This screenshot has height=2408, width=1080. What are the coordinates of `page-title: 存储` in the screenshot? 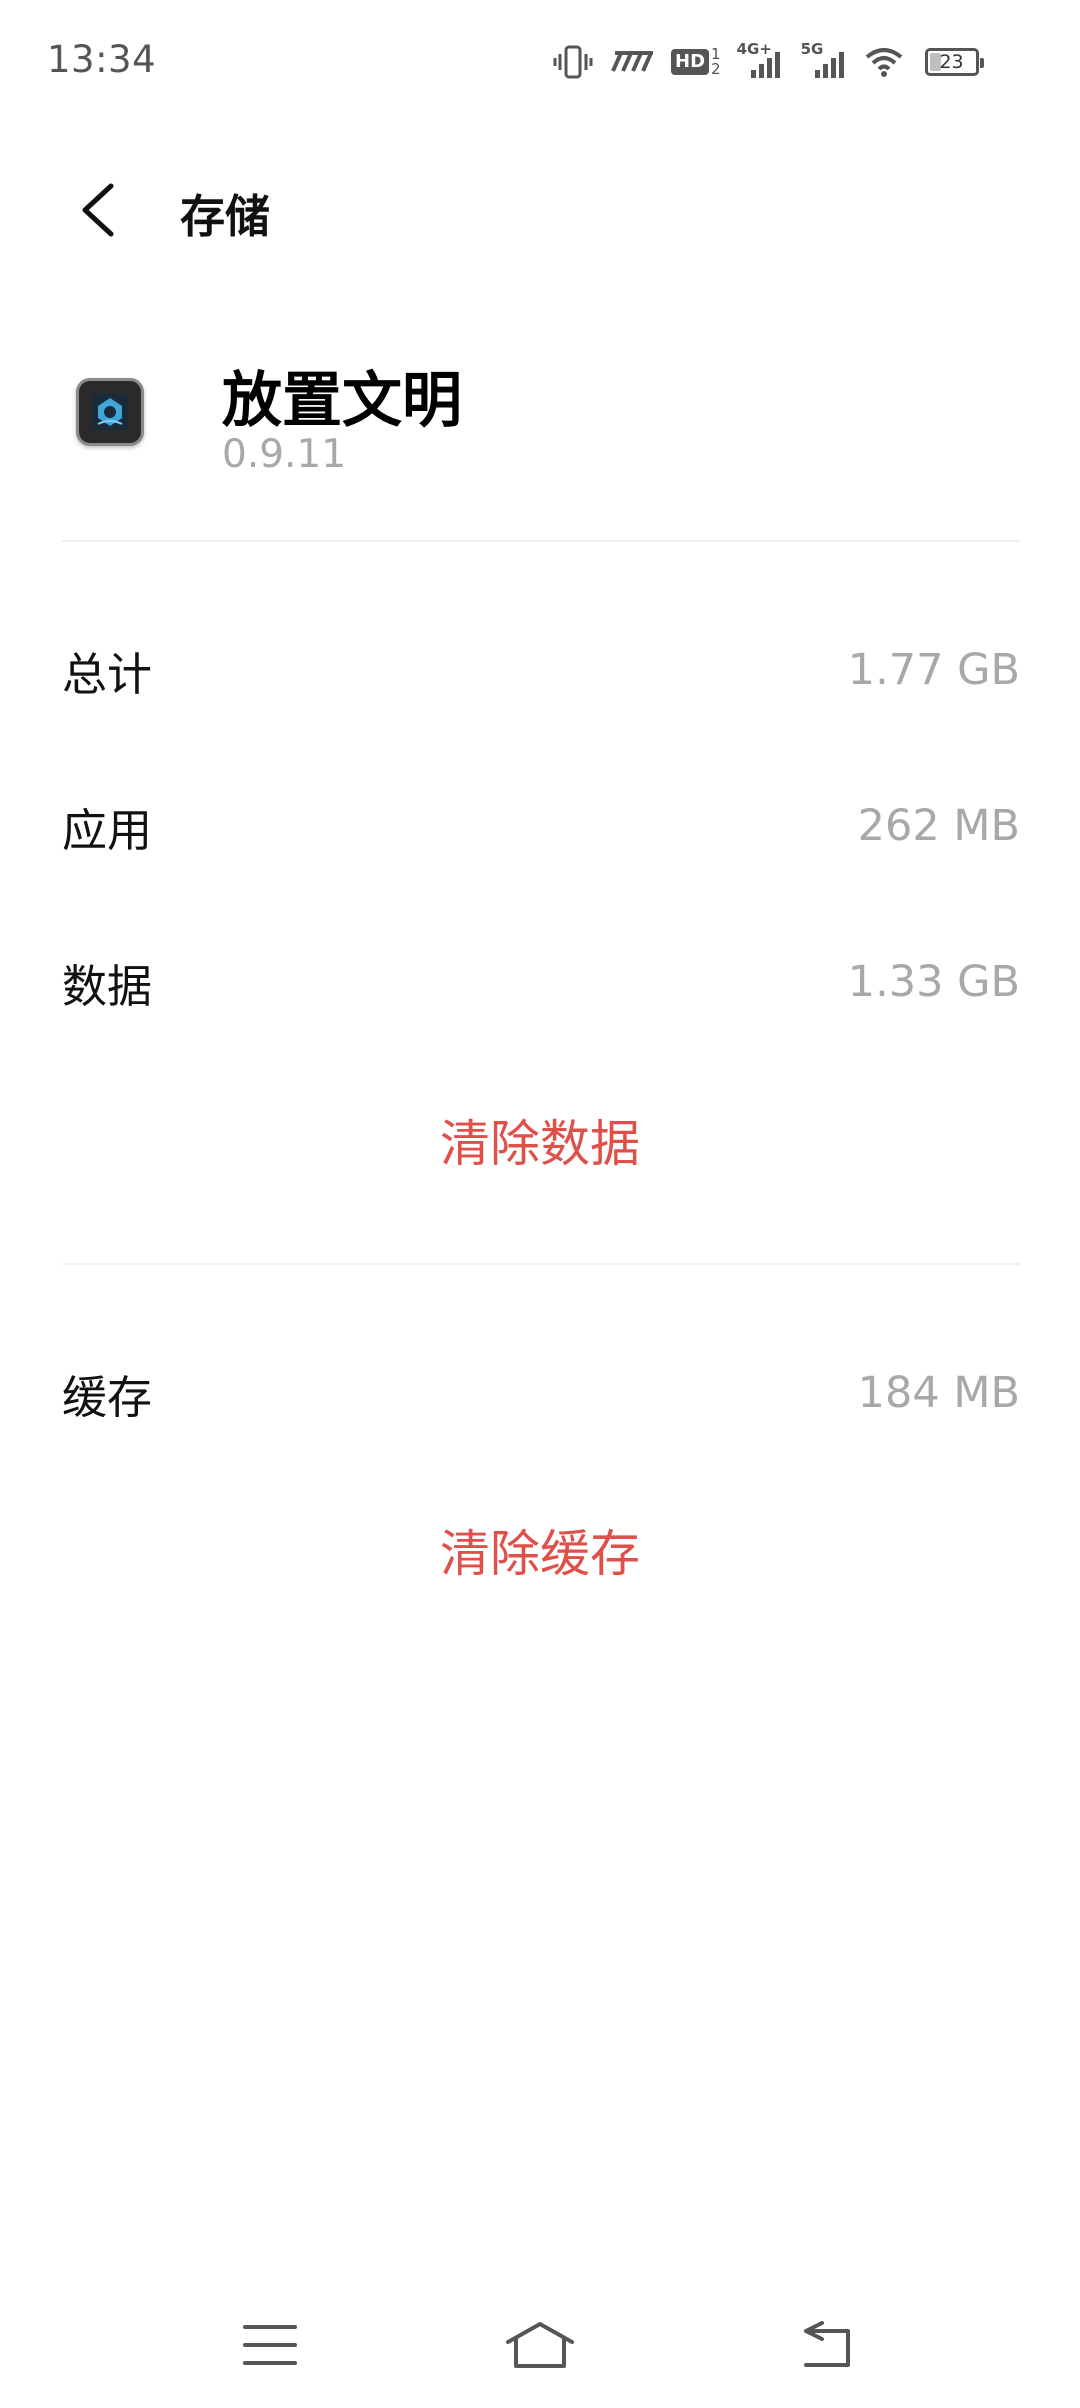 It's located at (225, 216).